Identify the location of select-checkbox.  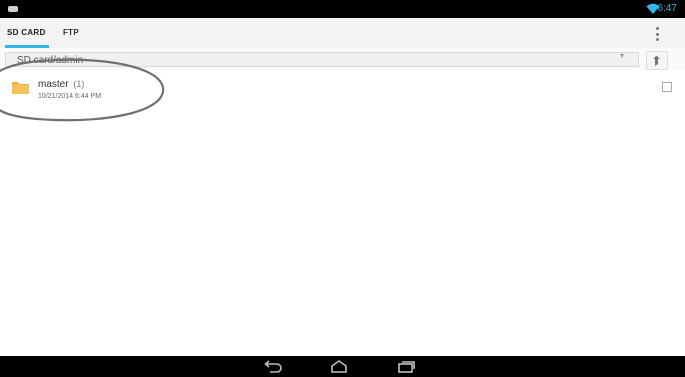
(667, 87).